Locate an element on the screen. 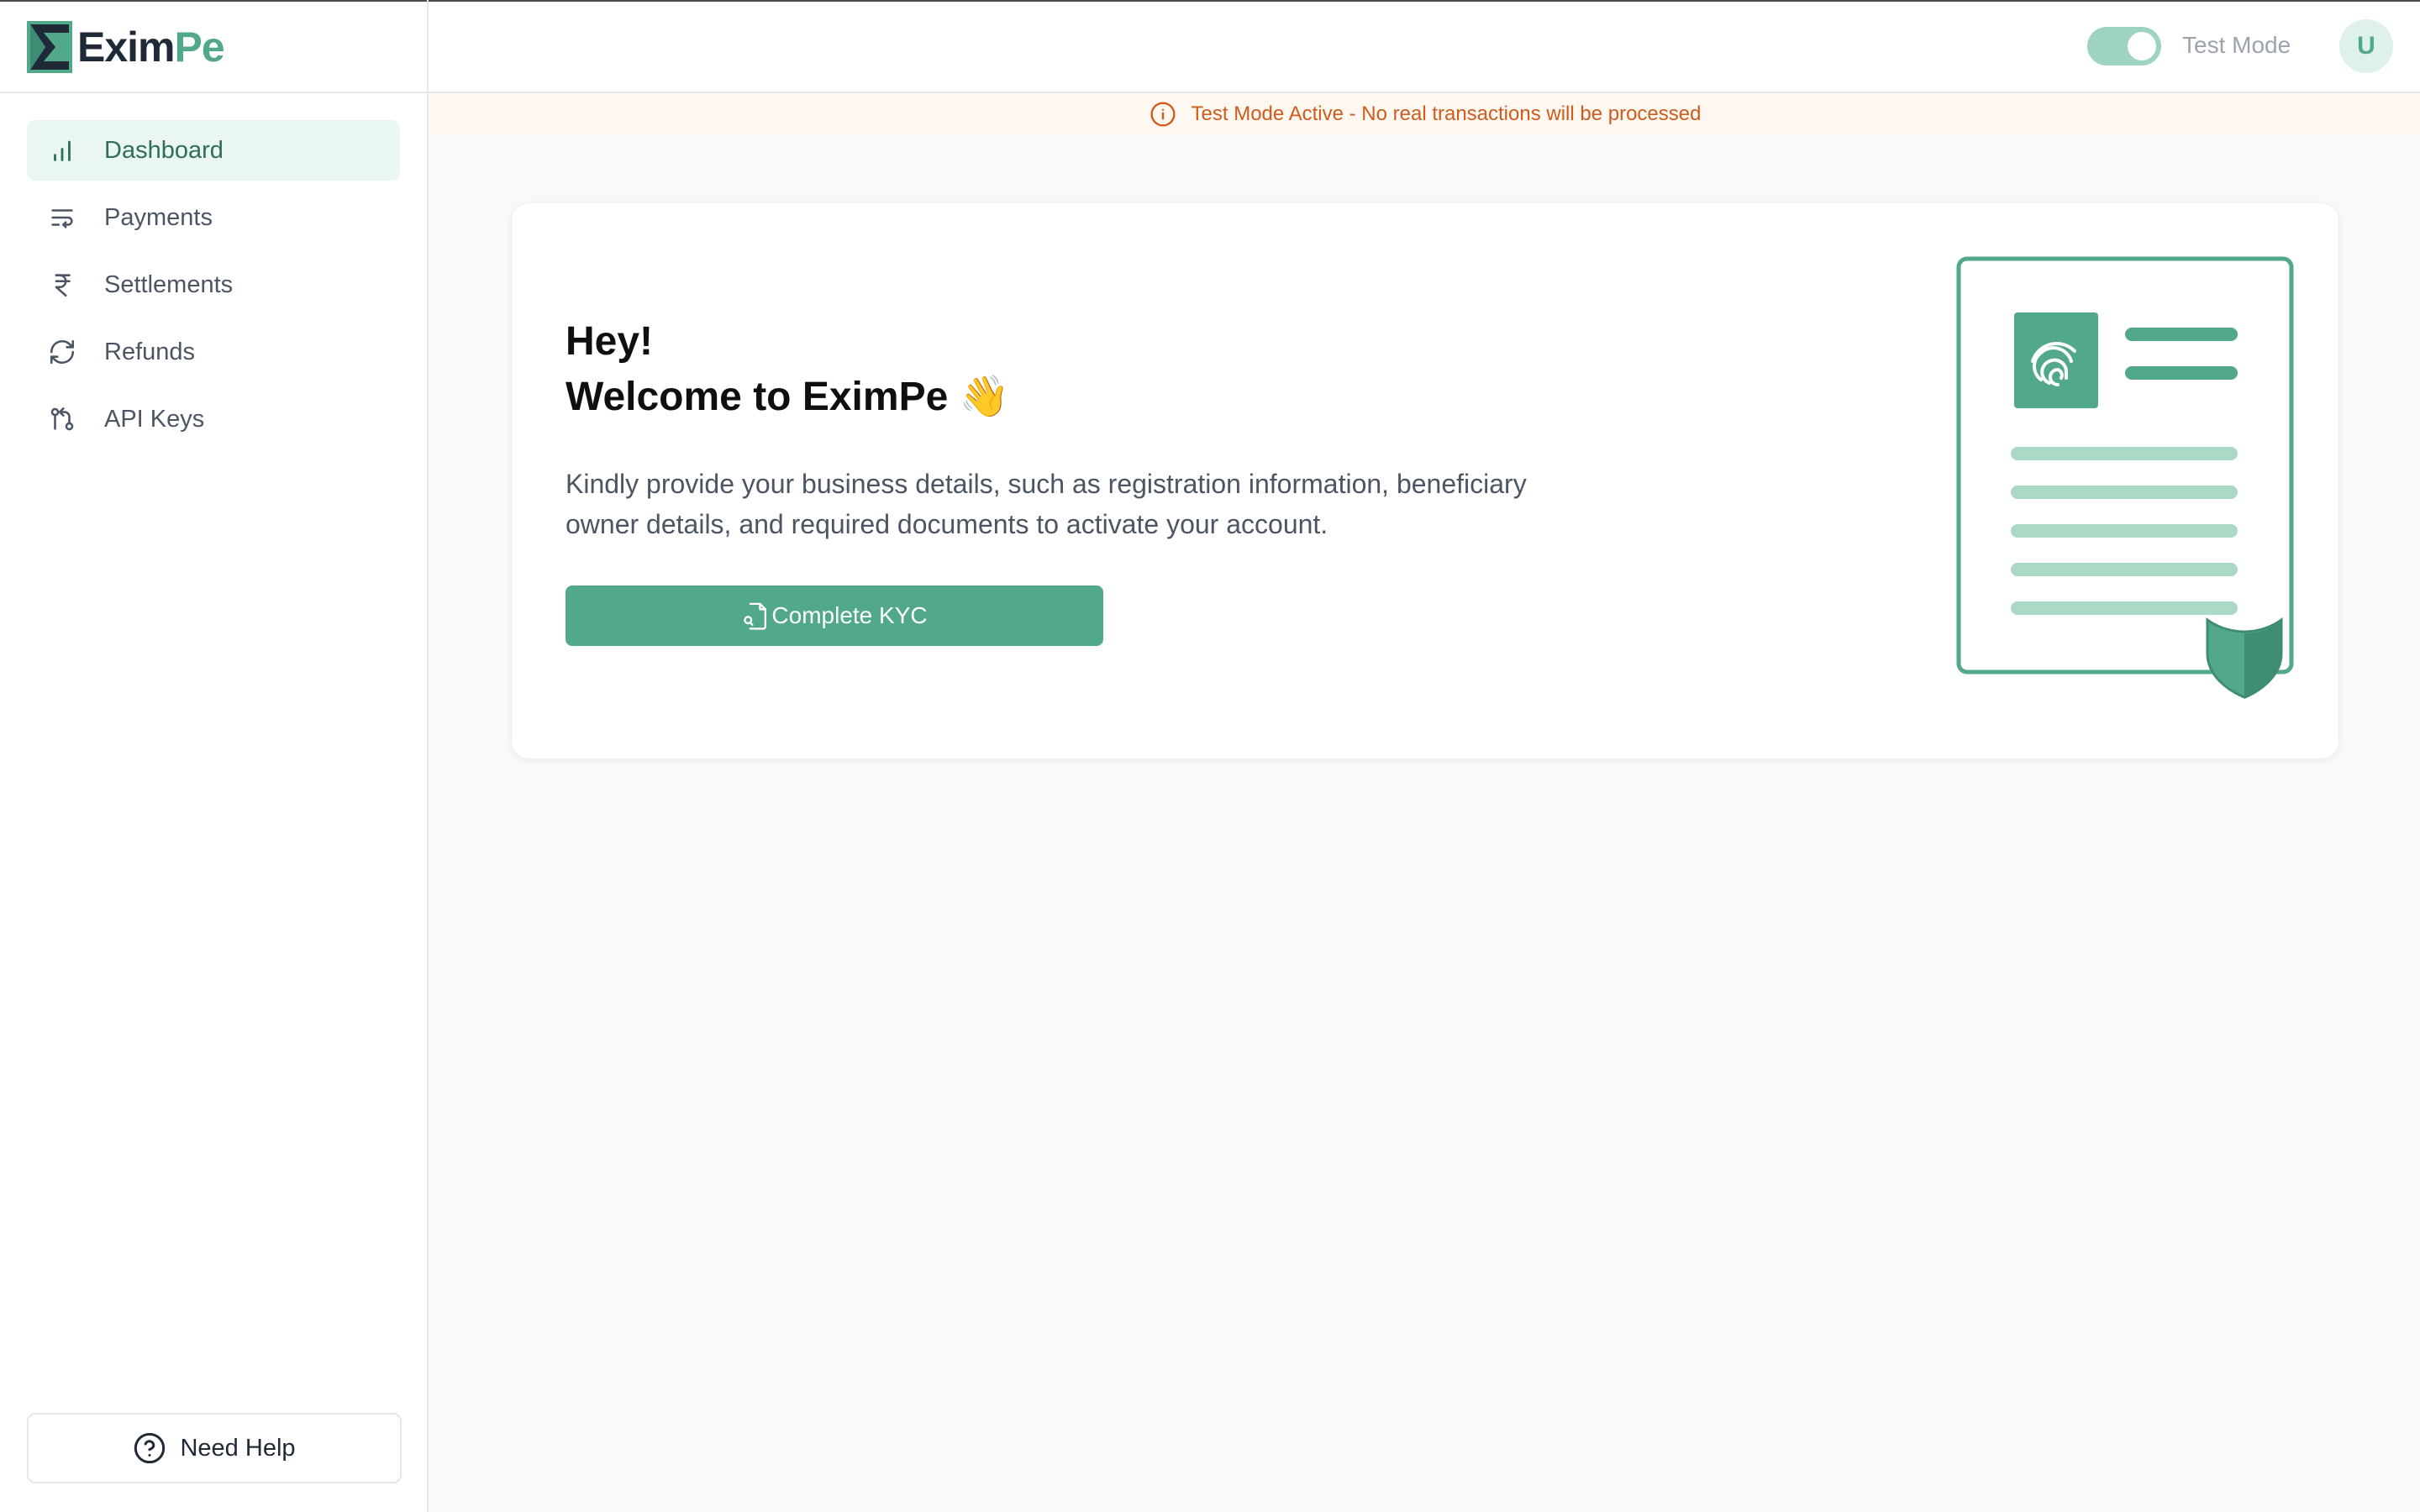 The width and height of the screenshot is (2420, 1512). complete-kyc-label: Complete KYC is located at coordinates (849, 615).